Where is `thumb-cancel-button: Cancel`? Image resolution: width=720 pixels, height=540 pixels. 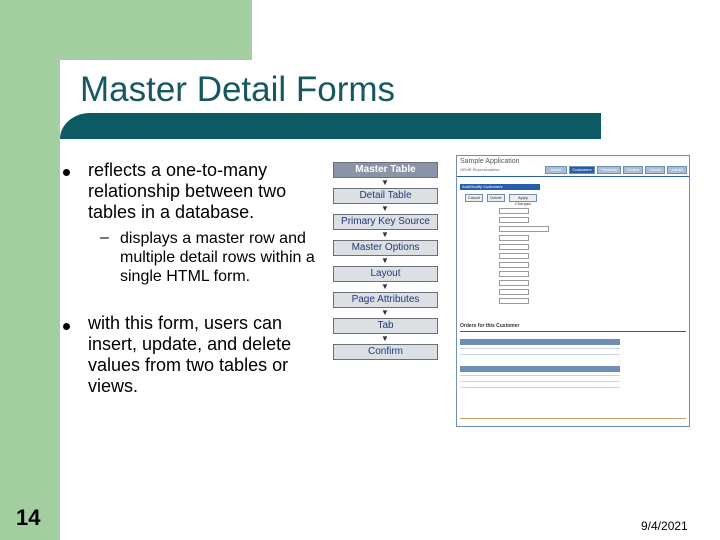 thumb-cancel-button: Cancel is located at coordinates (474, 198).